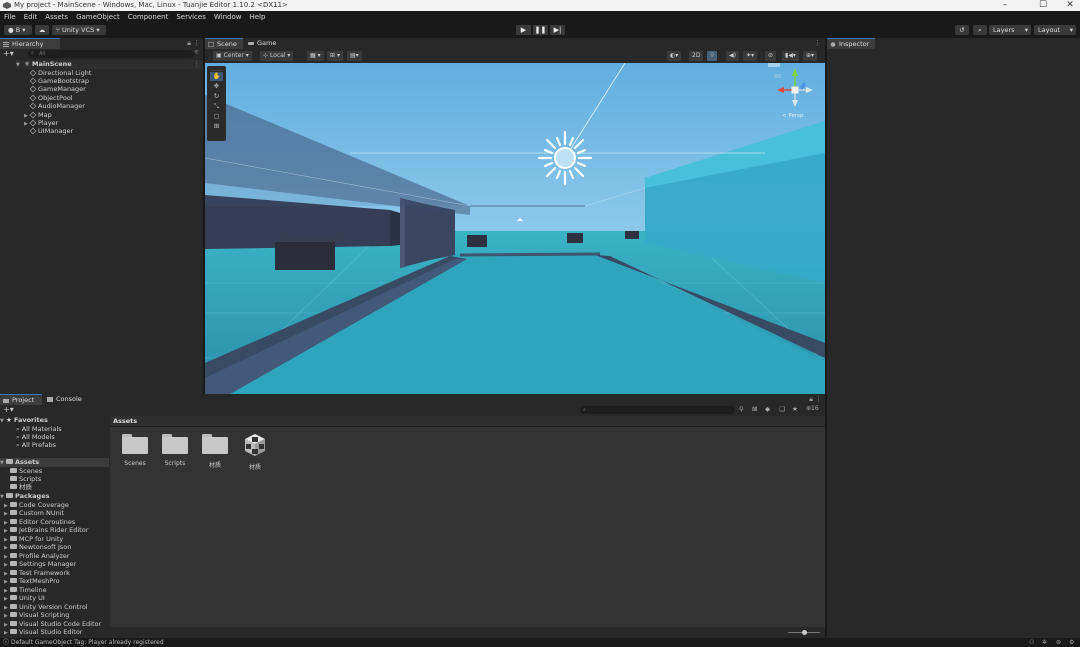  Describe the element at coordinates (54, 547) in the screenshot. I see `package-item: ▶ Newtonsoft Json` at that location.